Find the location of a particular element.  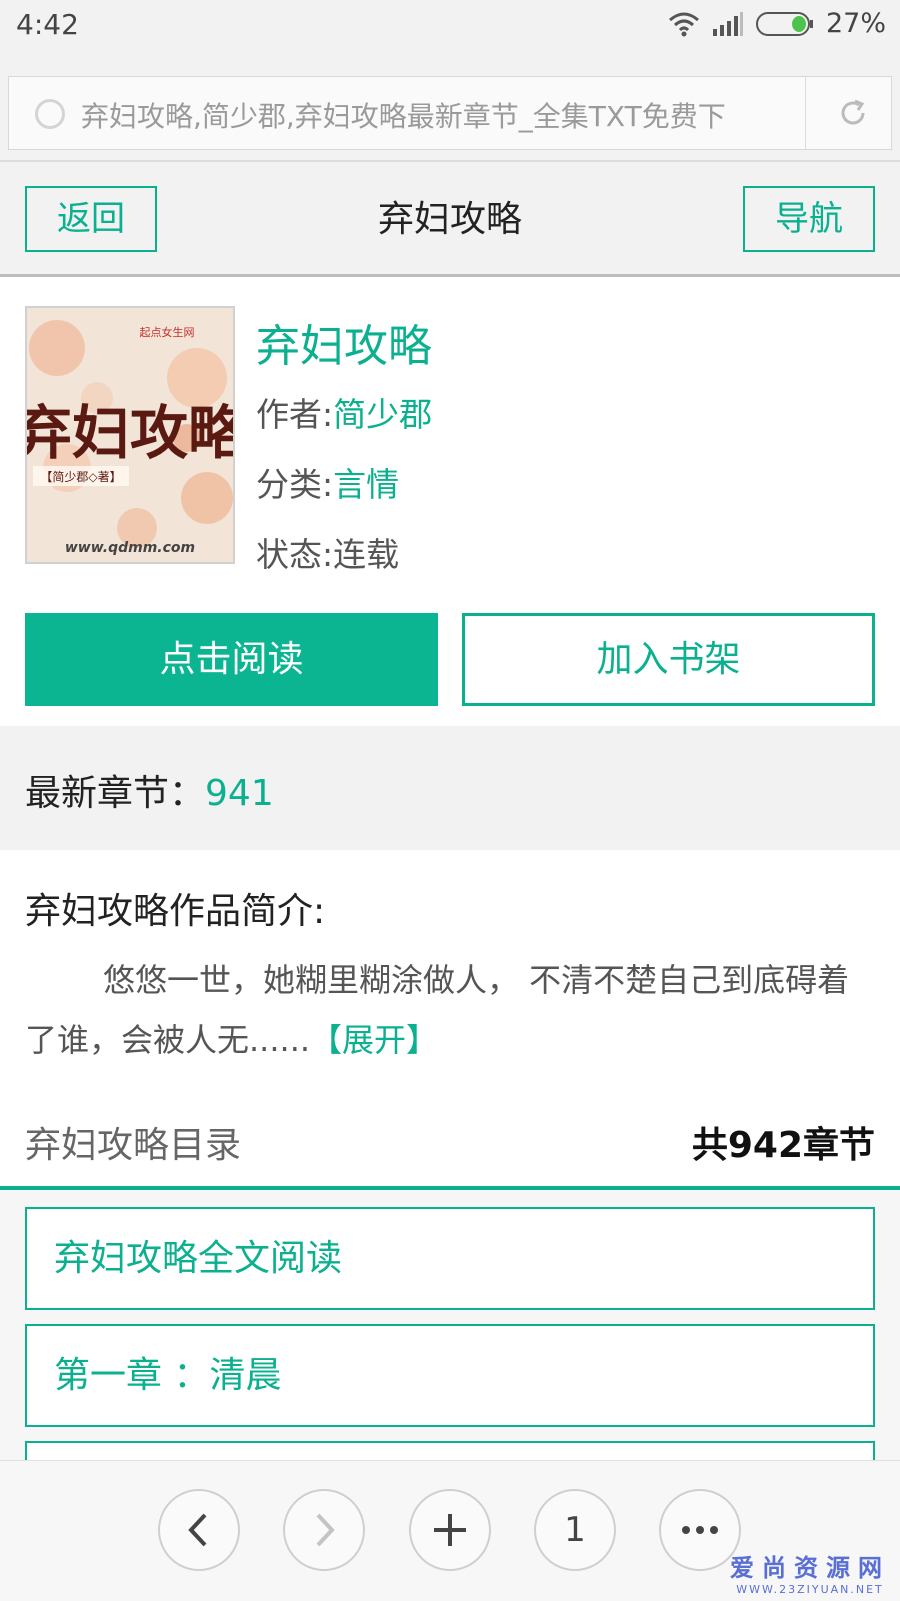

book-category-row: 分类:言情 is located at coordinates (327, 482).